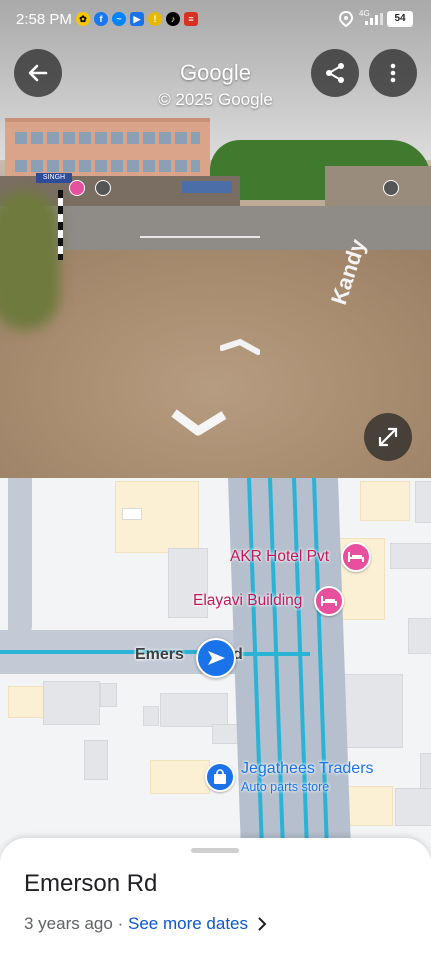  Describe the element at coordinates (191, 19) in the screenshot. I see `news-icon: ≡` at that location.